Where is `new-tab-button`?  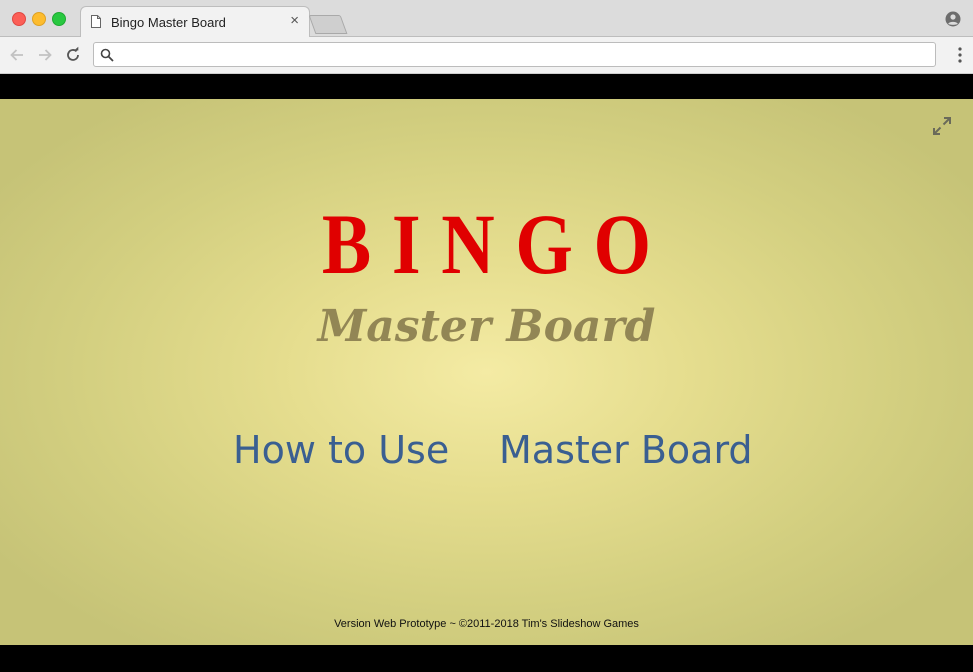 new-tab-button is located at coordinates (328, 24).